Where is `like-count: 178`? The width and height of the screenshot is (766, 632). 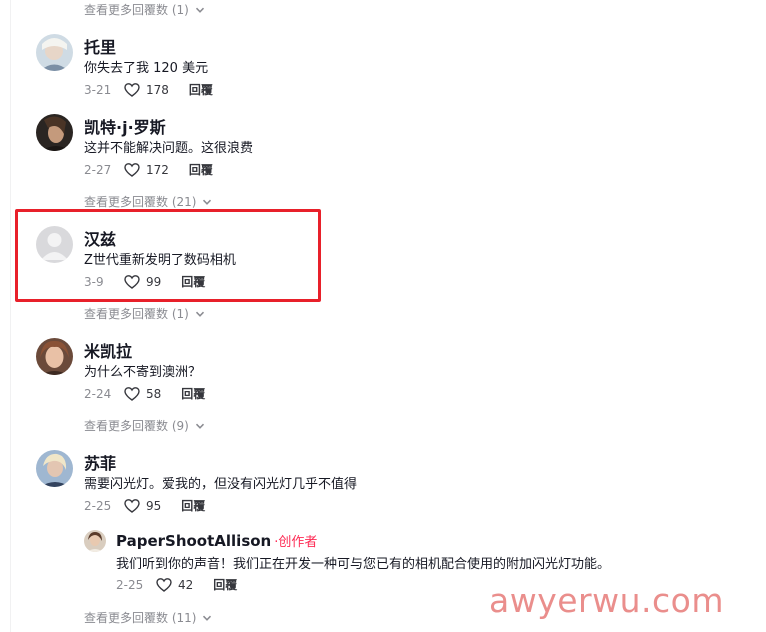 like-count: 178 is located at coordinates (157, 89).